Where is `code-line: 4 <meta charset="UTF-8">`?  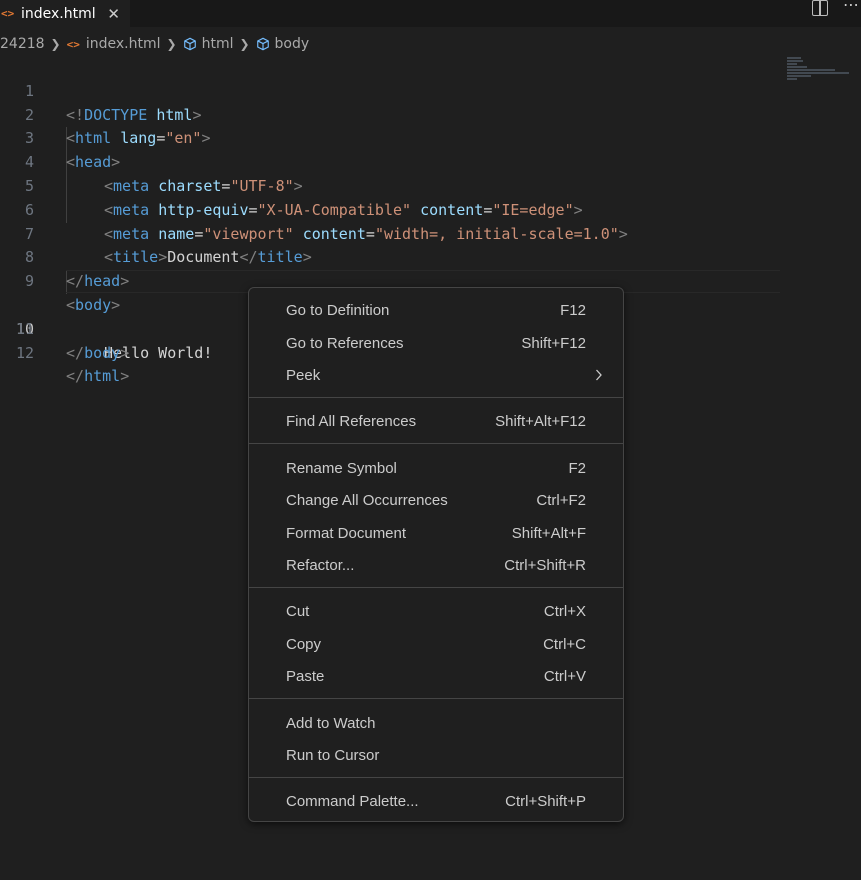 code-line: 4 <meta charset="UTF-8"> is located at coordinates (430, 161).